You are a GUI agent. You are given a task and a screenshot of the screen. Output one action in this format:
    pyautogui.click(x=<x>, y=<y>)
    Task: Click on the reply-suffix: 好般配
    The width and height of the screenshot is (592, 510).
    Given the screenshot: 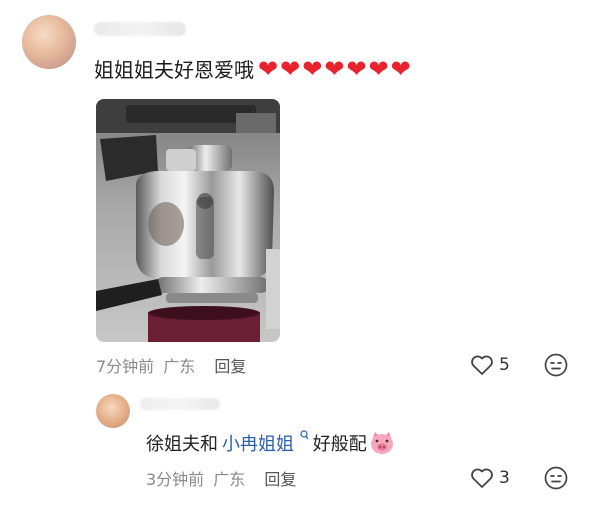 What is the action you would take?
    pyautogui.click(x=339, y=444)
    